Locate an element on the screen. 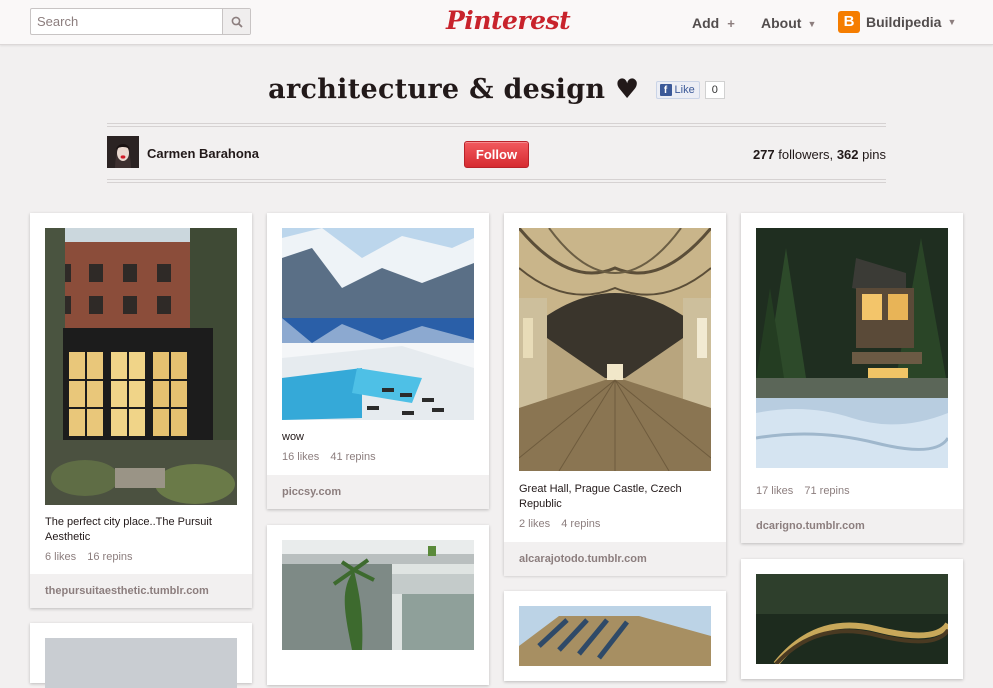 The height and width of the screenshot is (688, 993). pin-stats: 17 likes 71 repins is located at coordinates (803, 491).